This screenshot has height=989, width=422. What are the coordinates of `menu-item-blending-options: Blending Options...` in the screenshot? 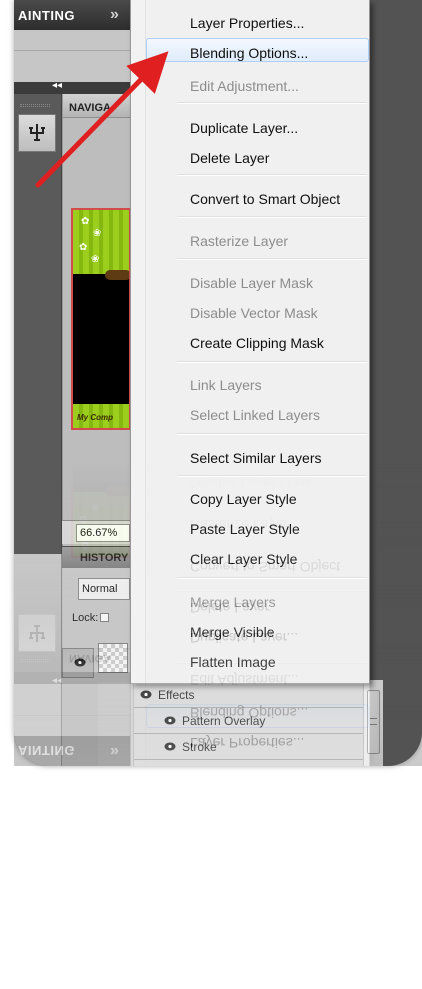 It's located at (257, 50).